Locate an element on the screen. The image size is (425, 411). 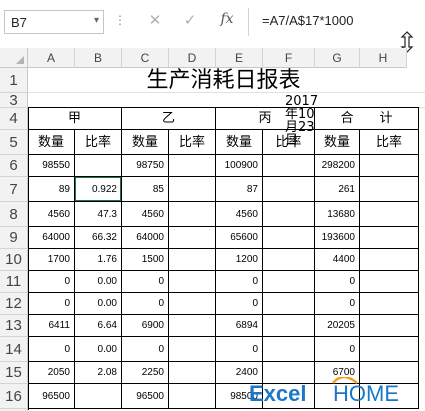
column-header-g: G is located at coordinates (337, 58).